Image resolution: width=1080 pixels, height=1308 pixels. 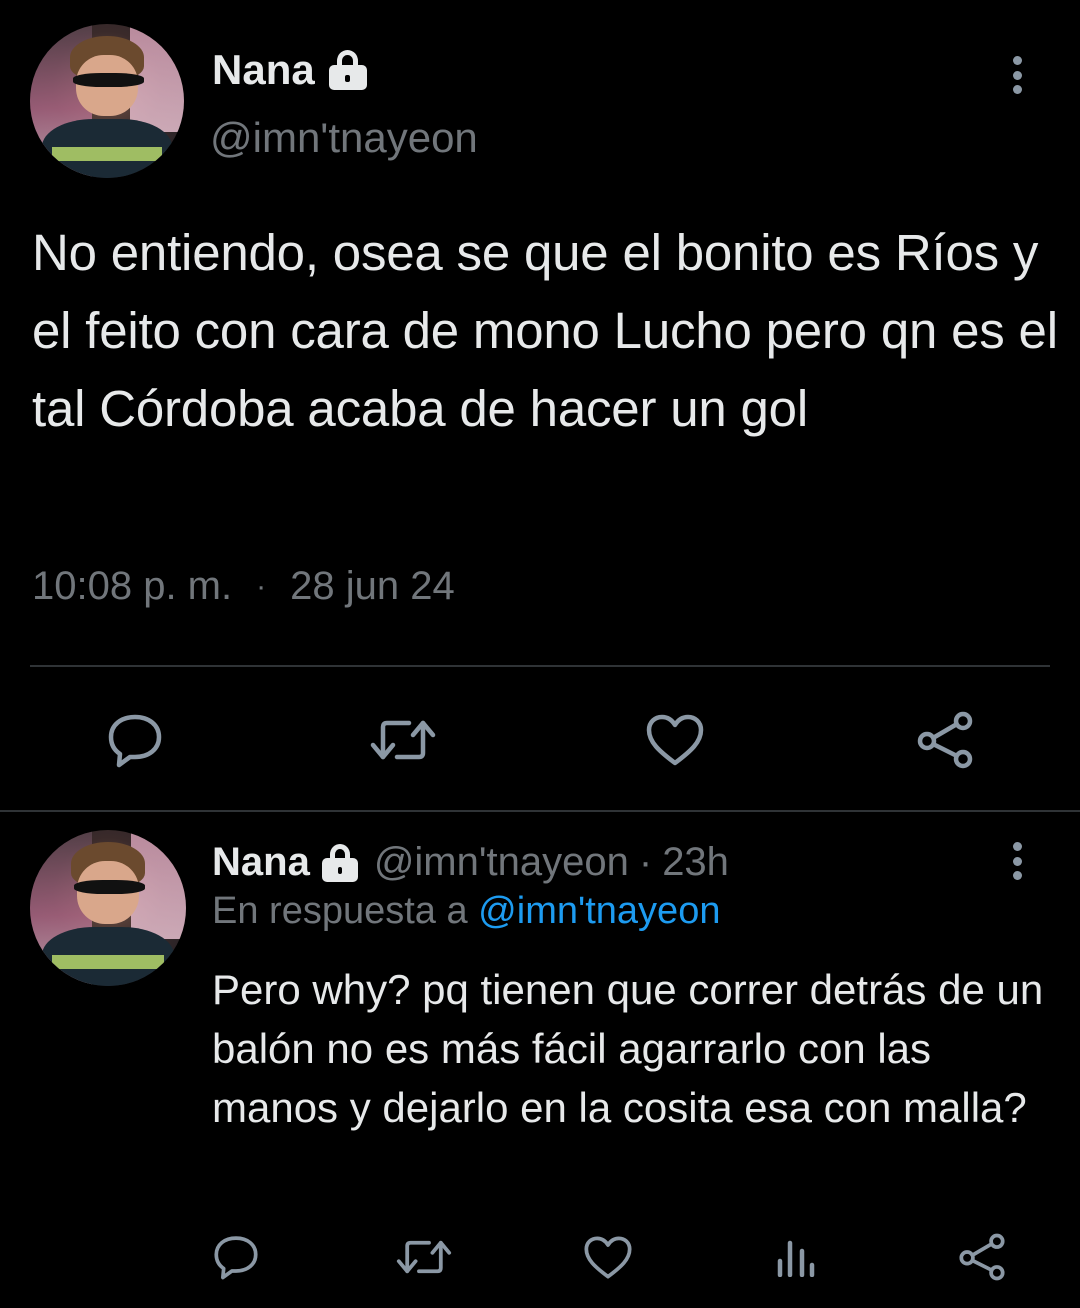 I want to click on replying-prefix: En respuesta a, so click(x=340, y=911).